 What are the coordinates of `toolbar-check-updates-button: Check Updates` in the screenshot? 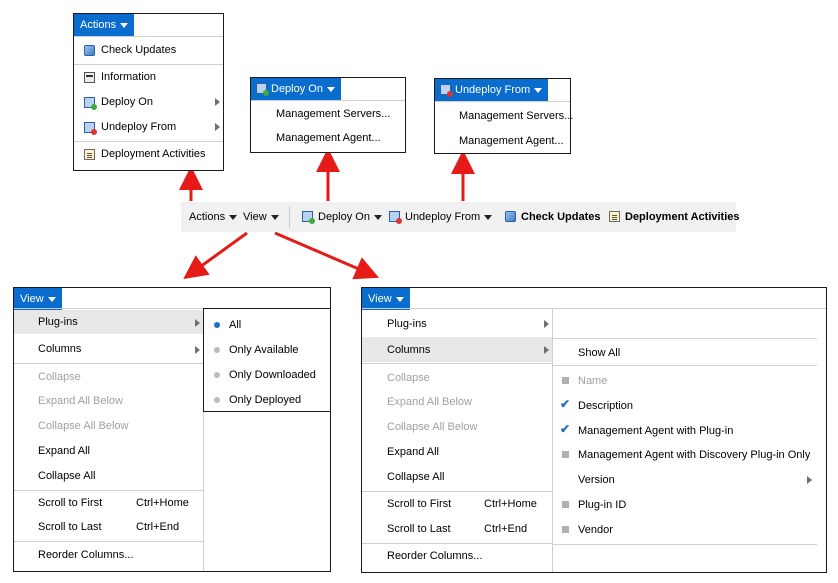 It's located at (560, 217).